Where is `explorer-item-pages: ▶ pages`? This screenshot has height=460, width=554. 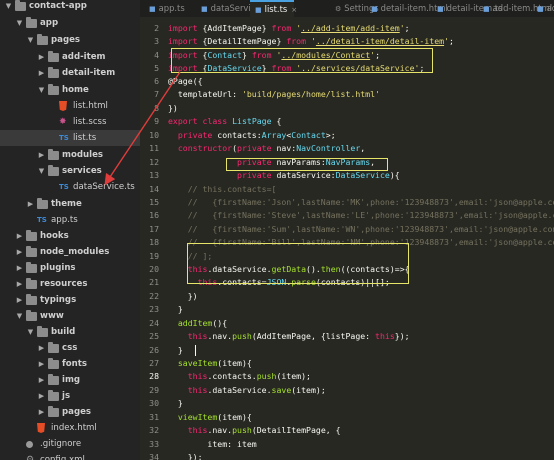
explorer-item-pages: ▶ pages is located at coordinates (70, 412).